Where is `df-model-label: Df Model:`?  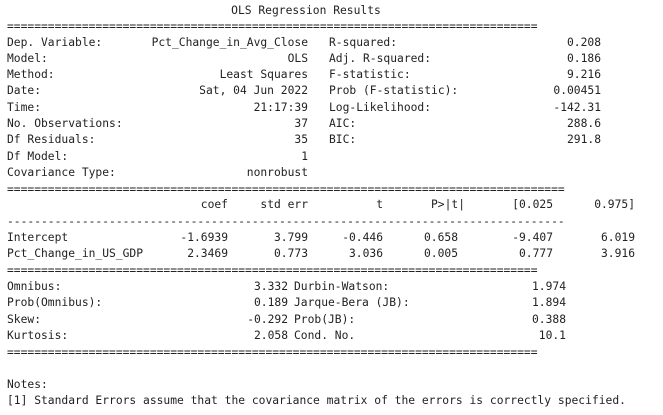
df-model-label: Df Model: is located at coordinates (38, 156).